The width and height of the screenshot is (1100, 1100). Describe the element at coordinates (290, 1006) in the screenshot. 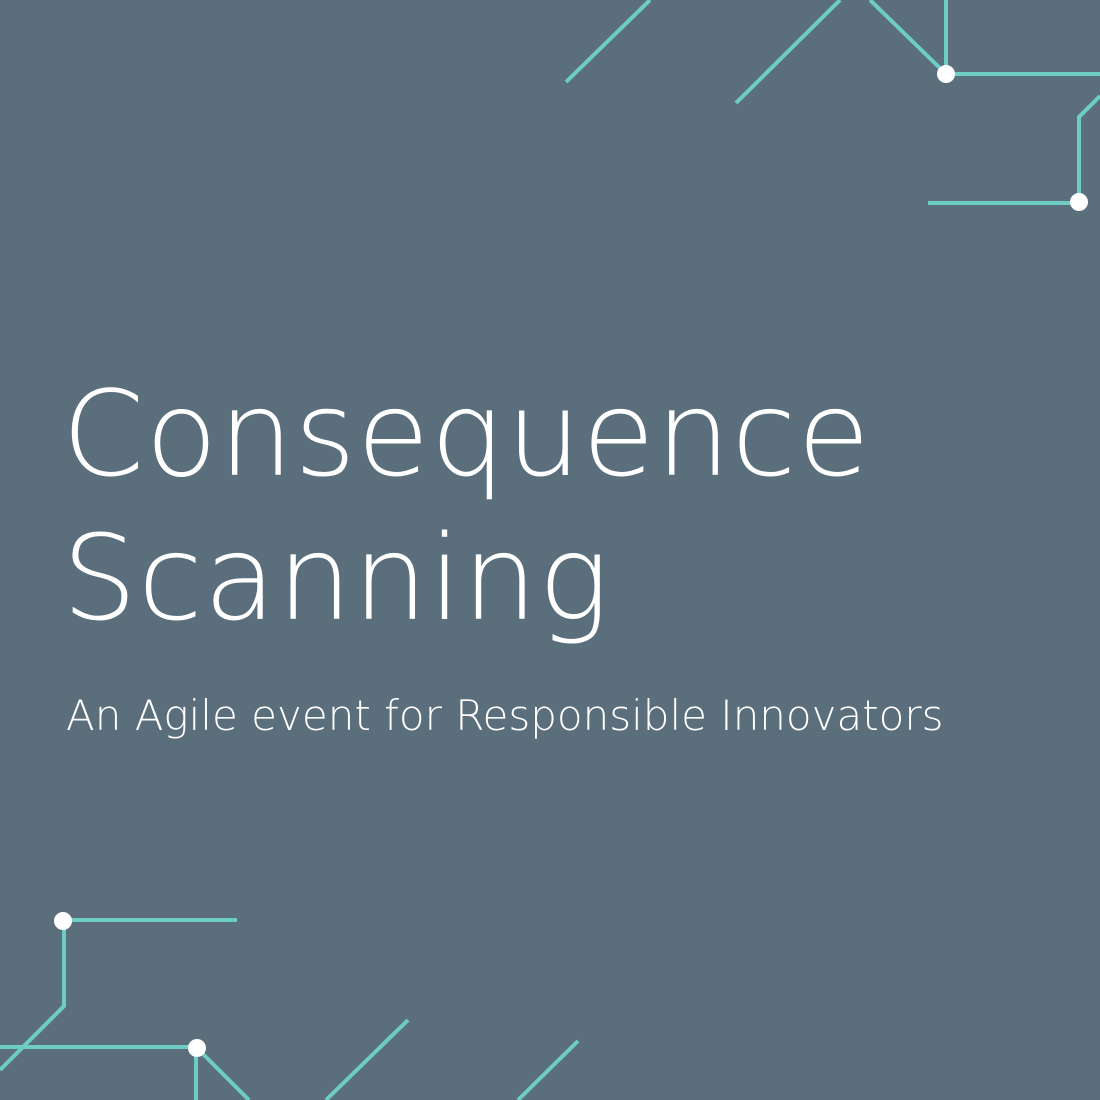

I see `bottom-left-circuit` at that location.